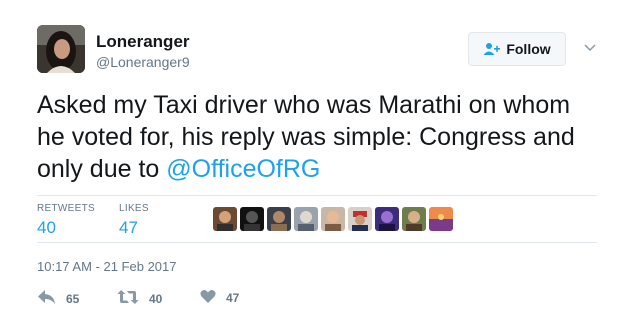  What do you see at coordinates (139, 298) in the screenshot?
I see `retweet-button: 40` at bounding box center [139, 298].